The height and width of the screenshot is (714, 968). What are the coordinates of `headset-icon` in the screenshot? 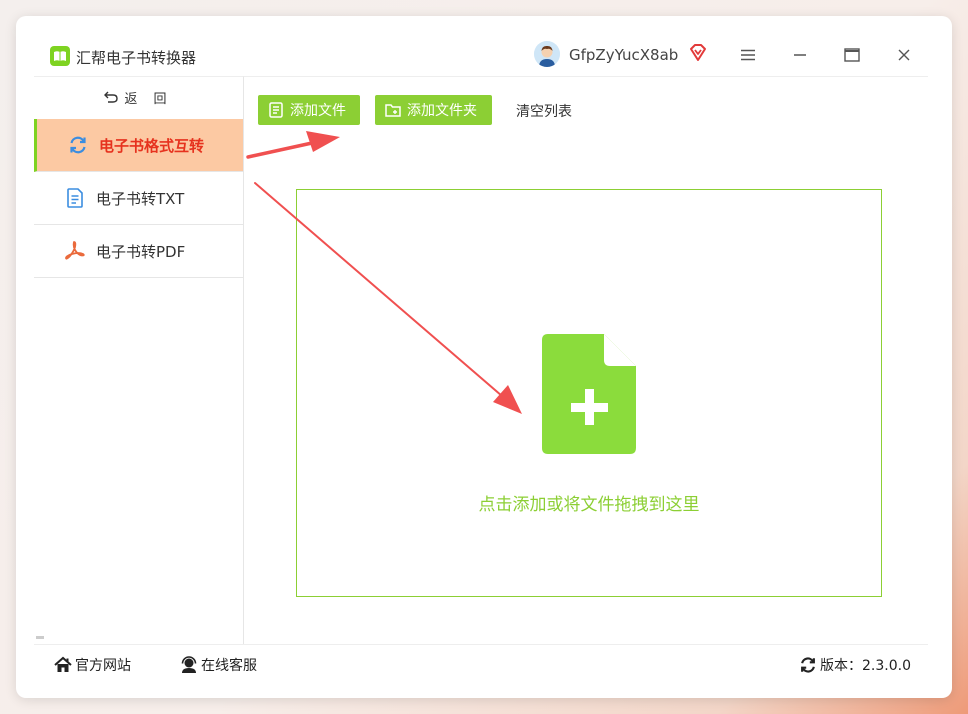 It's located at (189, 665).